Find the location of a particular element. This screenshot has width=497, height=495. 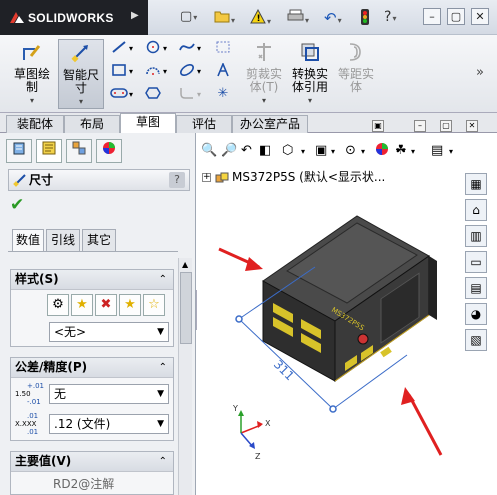

connector-part: MS372P5S is located at coordinates (349, 298).